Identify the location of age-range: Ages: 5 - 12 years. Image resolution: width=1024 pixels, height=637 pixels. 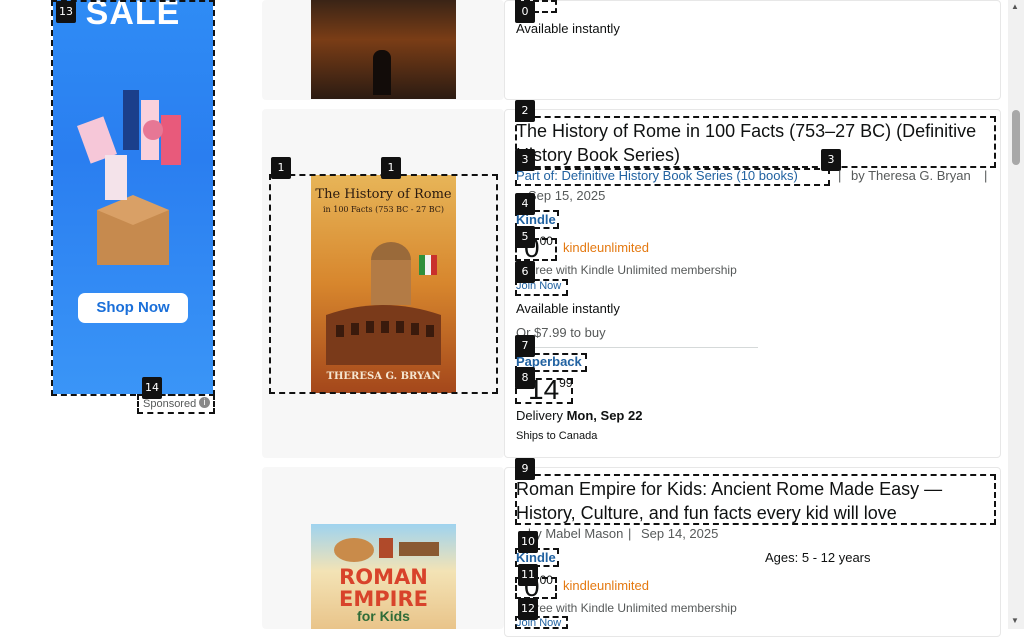
(818, 557).